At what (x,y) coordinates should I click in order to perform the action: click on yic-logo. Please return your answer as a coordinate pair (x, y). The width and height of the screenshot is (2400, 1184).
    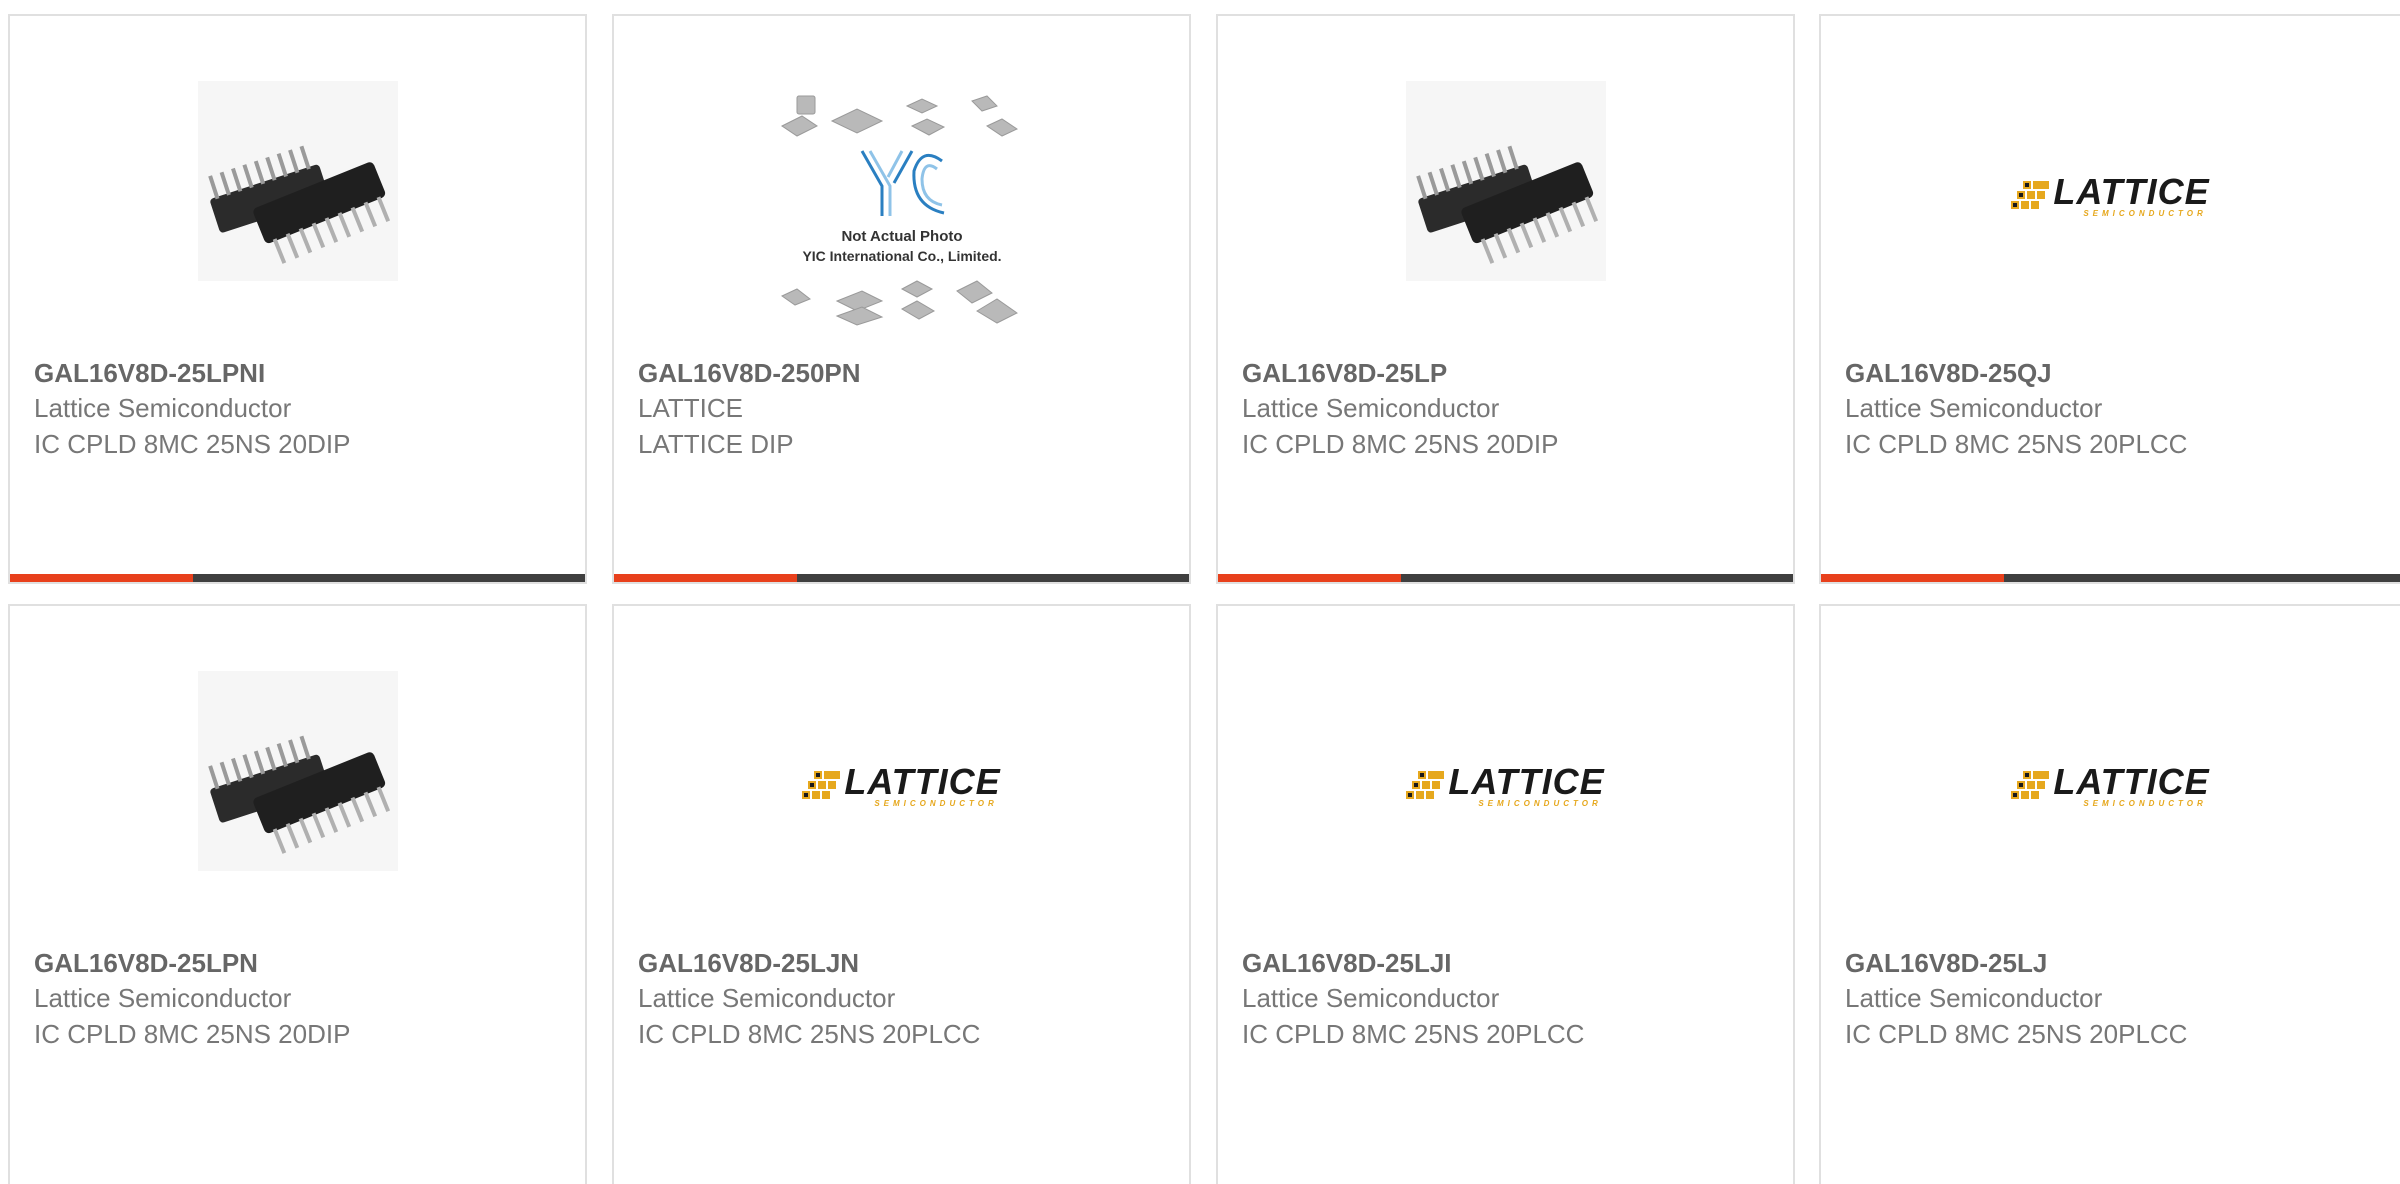
    Looking at the image, I should click on (902, 183).